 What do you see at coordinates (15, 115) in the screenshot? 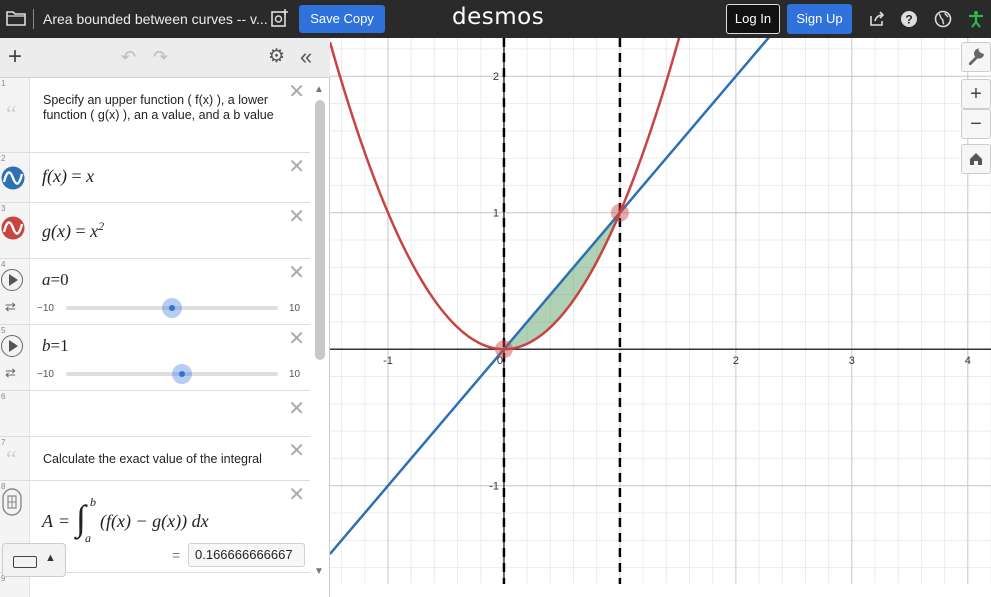
I see `row-gutter: 1 “` at bounding box center [15, 115].